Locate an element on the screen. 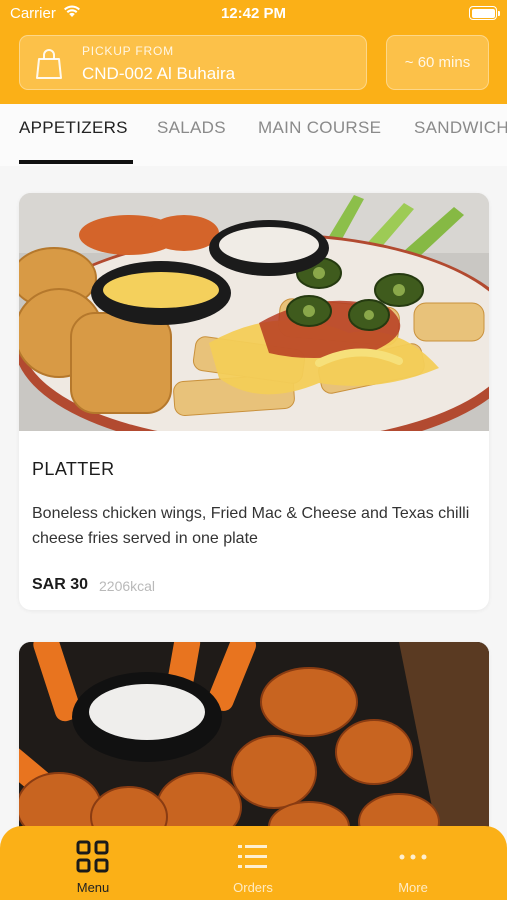  item-calories: 2206kcal is located at coordinates (127, 586).